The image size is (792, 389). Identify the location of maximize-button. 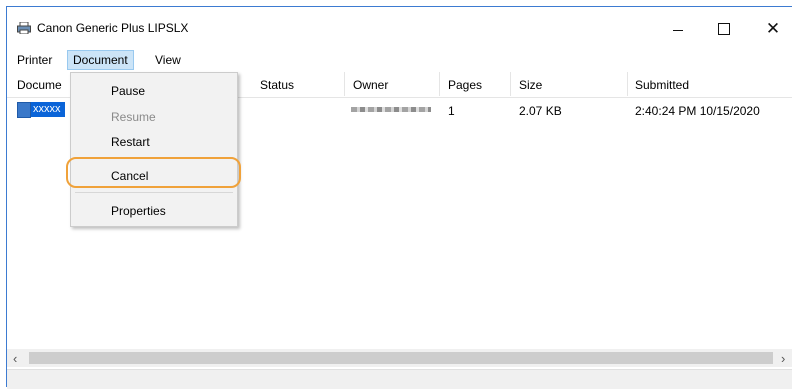
(724, 29).